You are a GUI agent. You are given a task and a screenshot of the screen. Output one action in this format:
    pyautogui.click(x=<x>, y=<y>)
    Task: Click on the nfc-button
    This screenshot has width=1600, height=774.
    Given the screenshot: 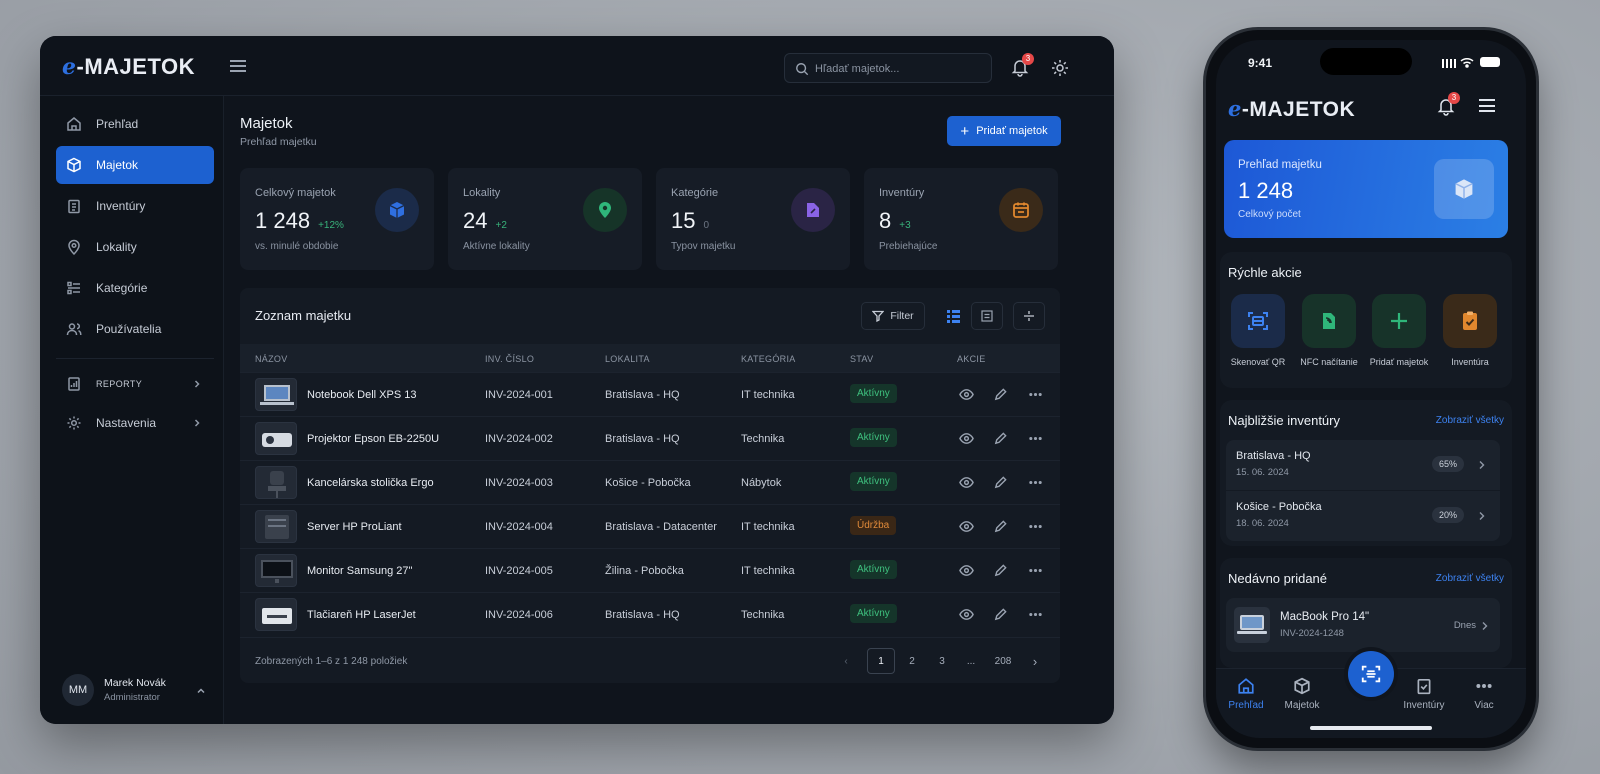 What is the action you would take?
    pyautogui.click(x=1329, y=321)
    